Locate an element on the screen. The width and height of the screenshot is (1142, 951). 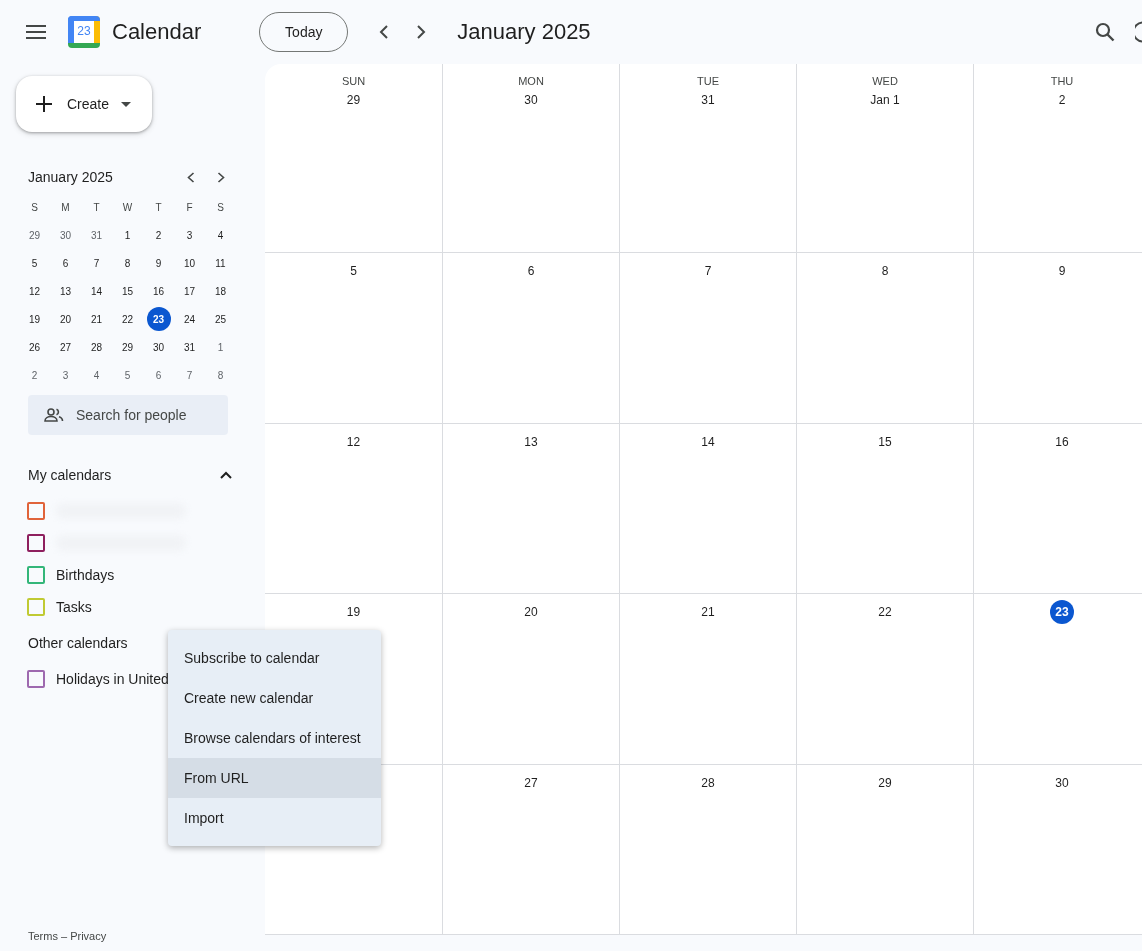
app-name: Calendar is located at coordinates (157, 32).